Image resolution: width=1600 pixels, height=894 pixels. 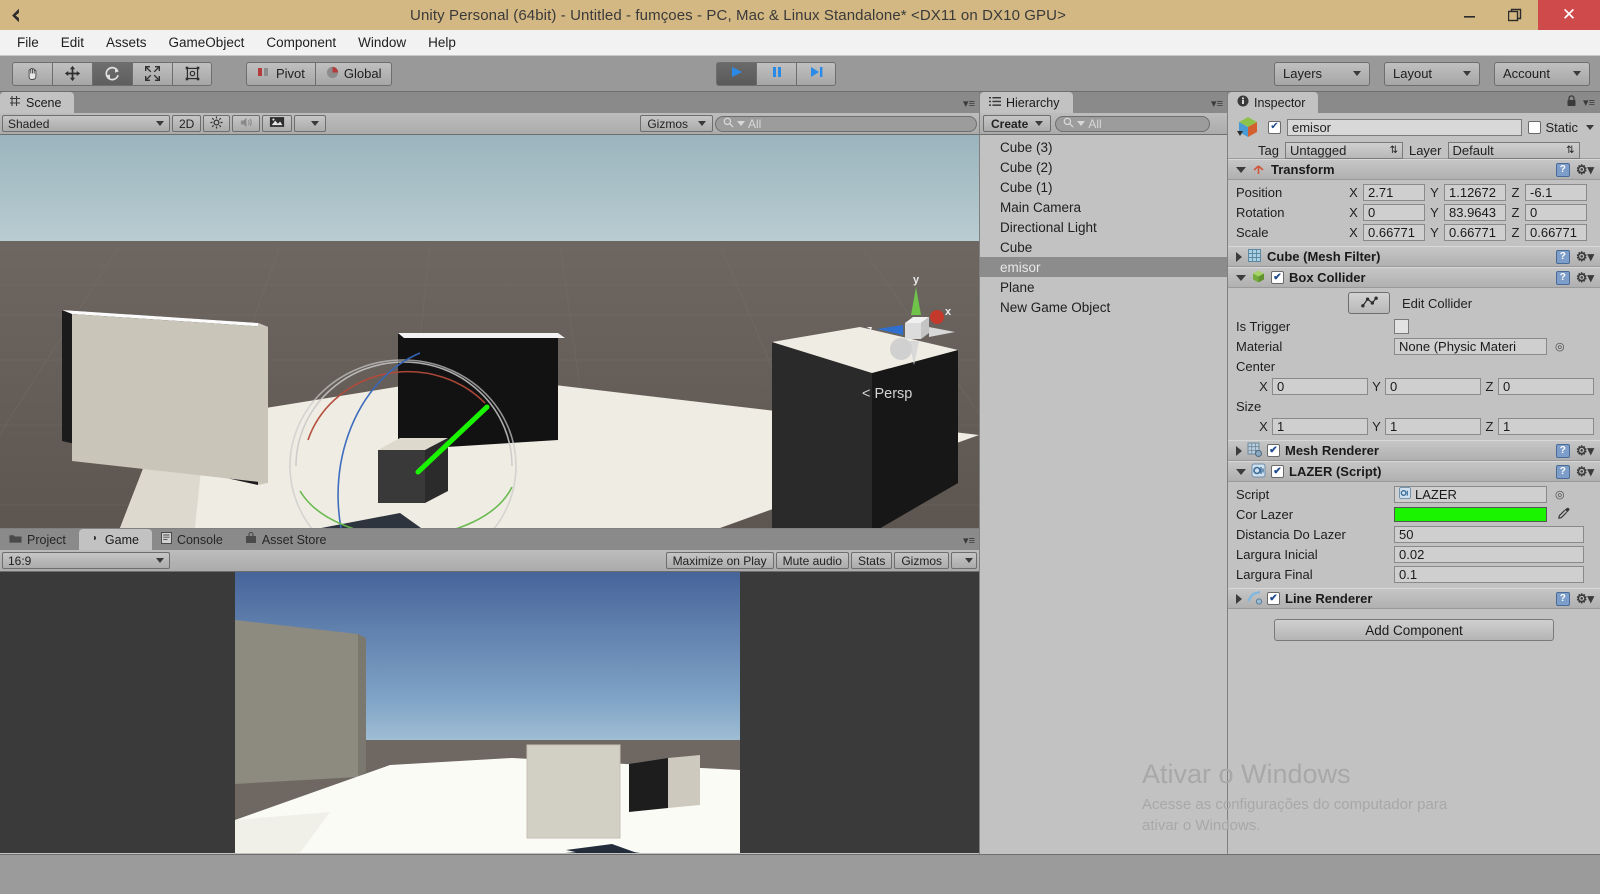 What do you see at coordinates (1103, 147) in the screenshot?
I see `hierarchy-item-cube-3: Cube (3)` at bounding box center [1103, 147].